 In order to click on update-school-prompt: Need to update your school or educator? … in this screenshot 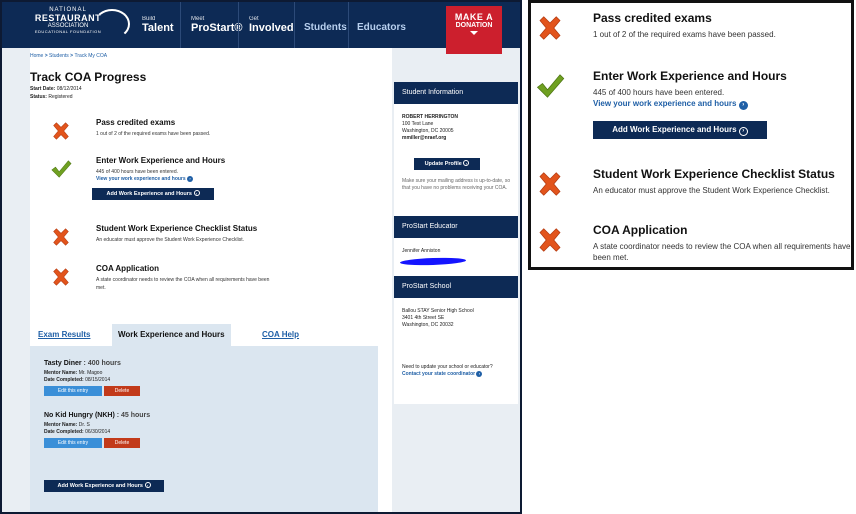, I will do `click(458, 371)`.